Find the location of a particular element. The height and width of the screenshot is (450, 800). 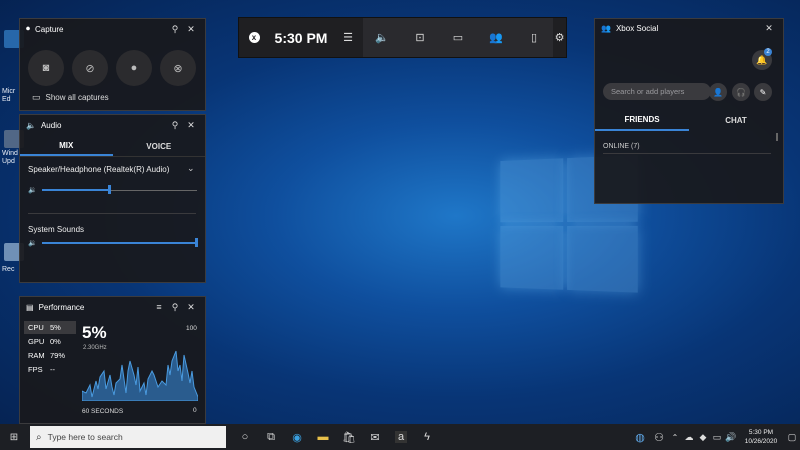

folder-icon: ▬ is located at coordinates (323, 437).